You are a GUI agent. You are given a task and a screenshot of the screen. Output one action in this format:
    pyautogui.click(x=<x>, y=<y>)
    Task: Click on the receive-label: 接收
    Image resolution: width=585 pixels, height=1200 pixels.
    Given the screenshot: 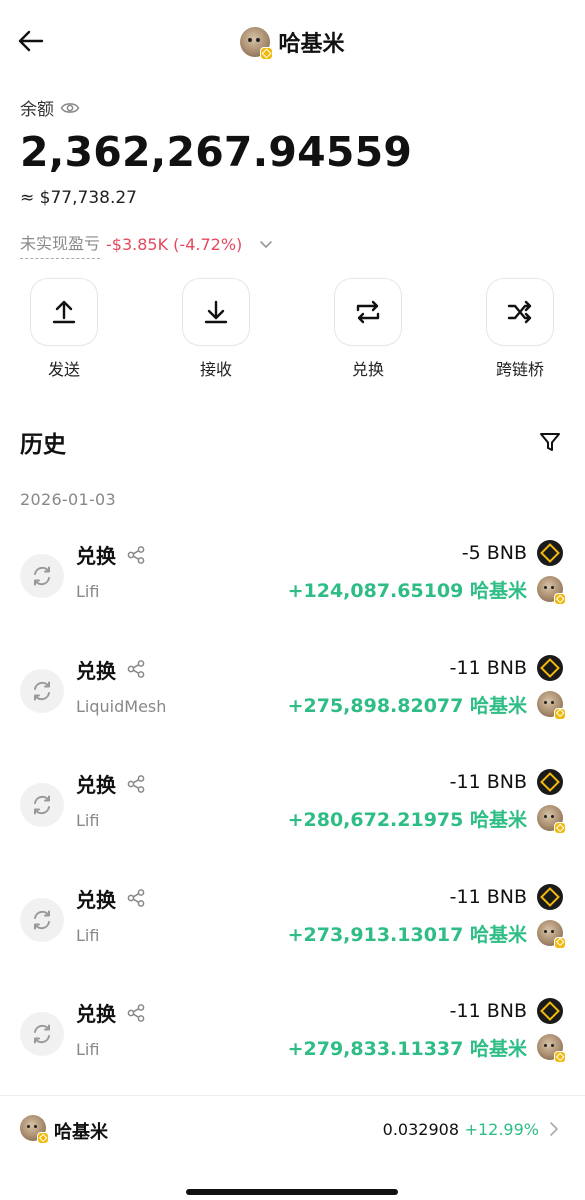 What is the action you would take?
    pyautogui.click(x=215, y=369)
    